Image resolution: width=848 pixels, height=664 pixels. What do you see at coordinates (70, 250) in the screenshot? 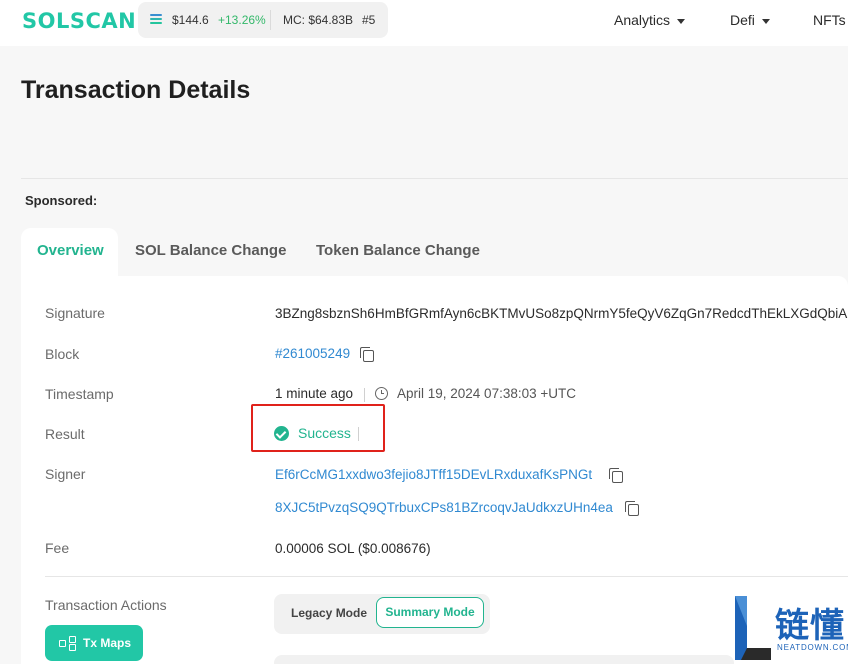
I see `tab-overview: Overview` at bounding box center [70, 250].